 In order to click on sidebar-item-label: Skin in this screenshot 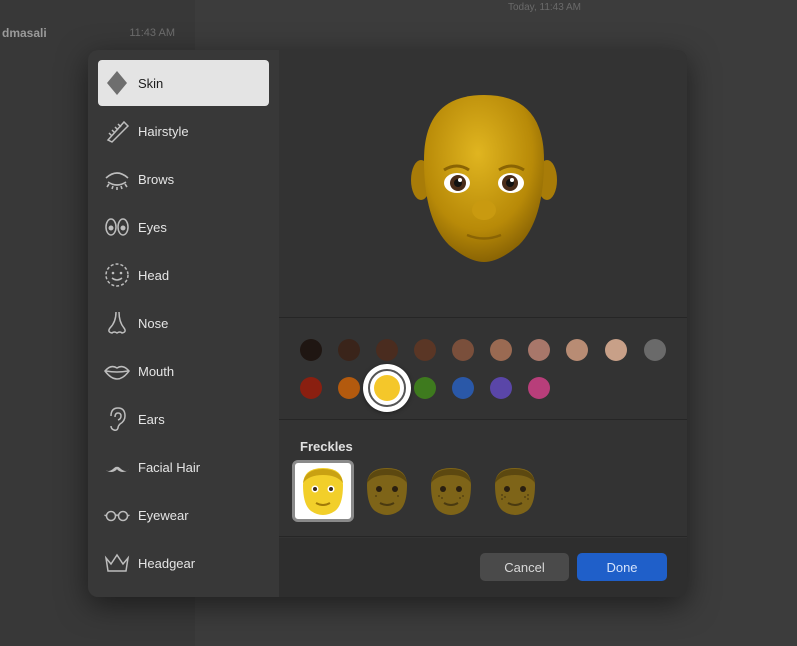, I will do `click(151, 83)`.